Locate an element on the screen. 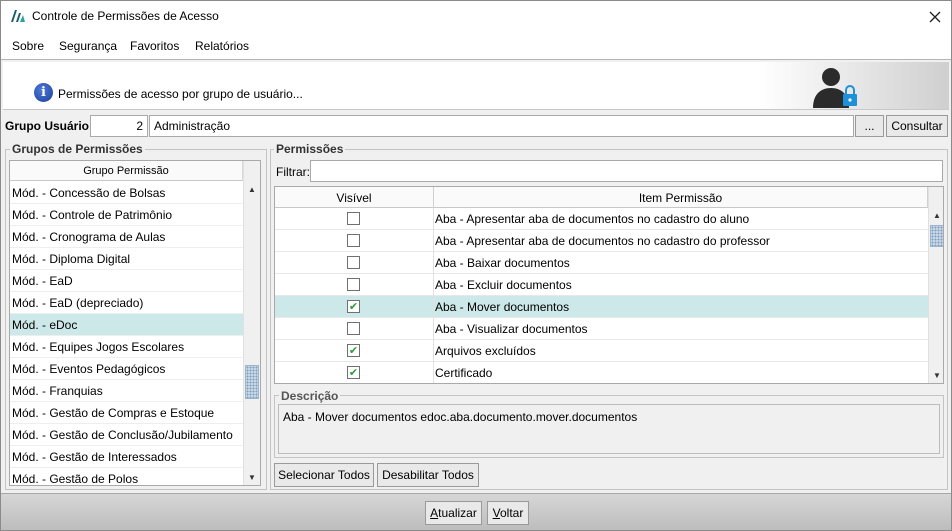 Image resolution: width=952 pixels, height=531 pixels. permissao-item-label: Arquivos excluídos is located at coordinates (485, 351).